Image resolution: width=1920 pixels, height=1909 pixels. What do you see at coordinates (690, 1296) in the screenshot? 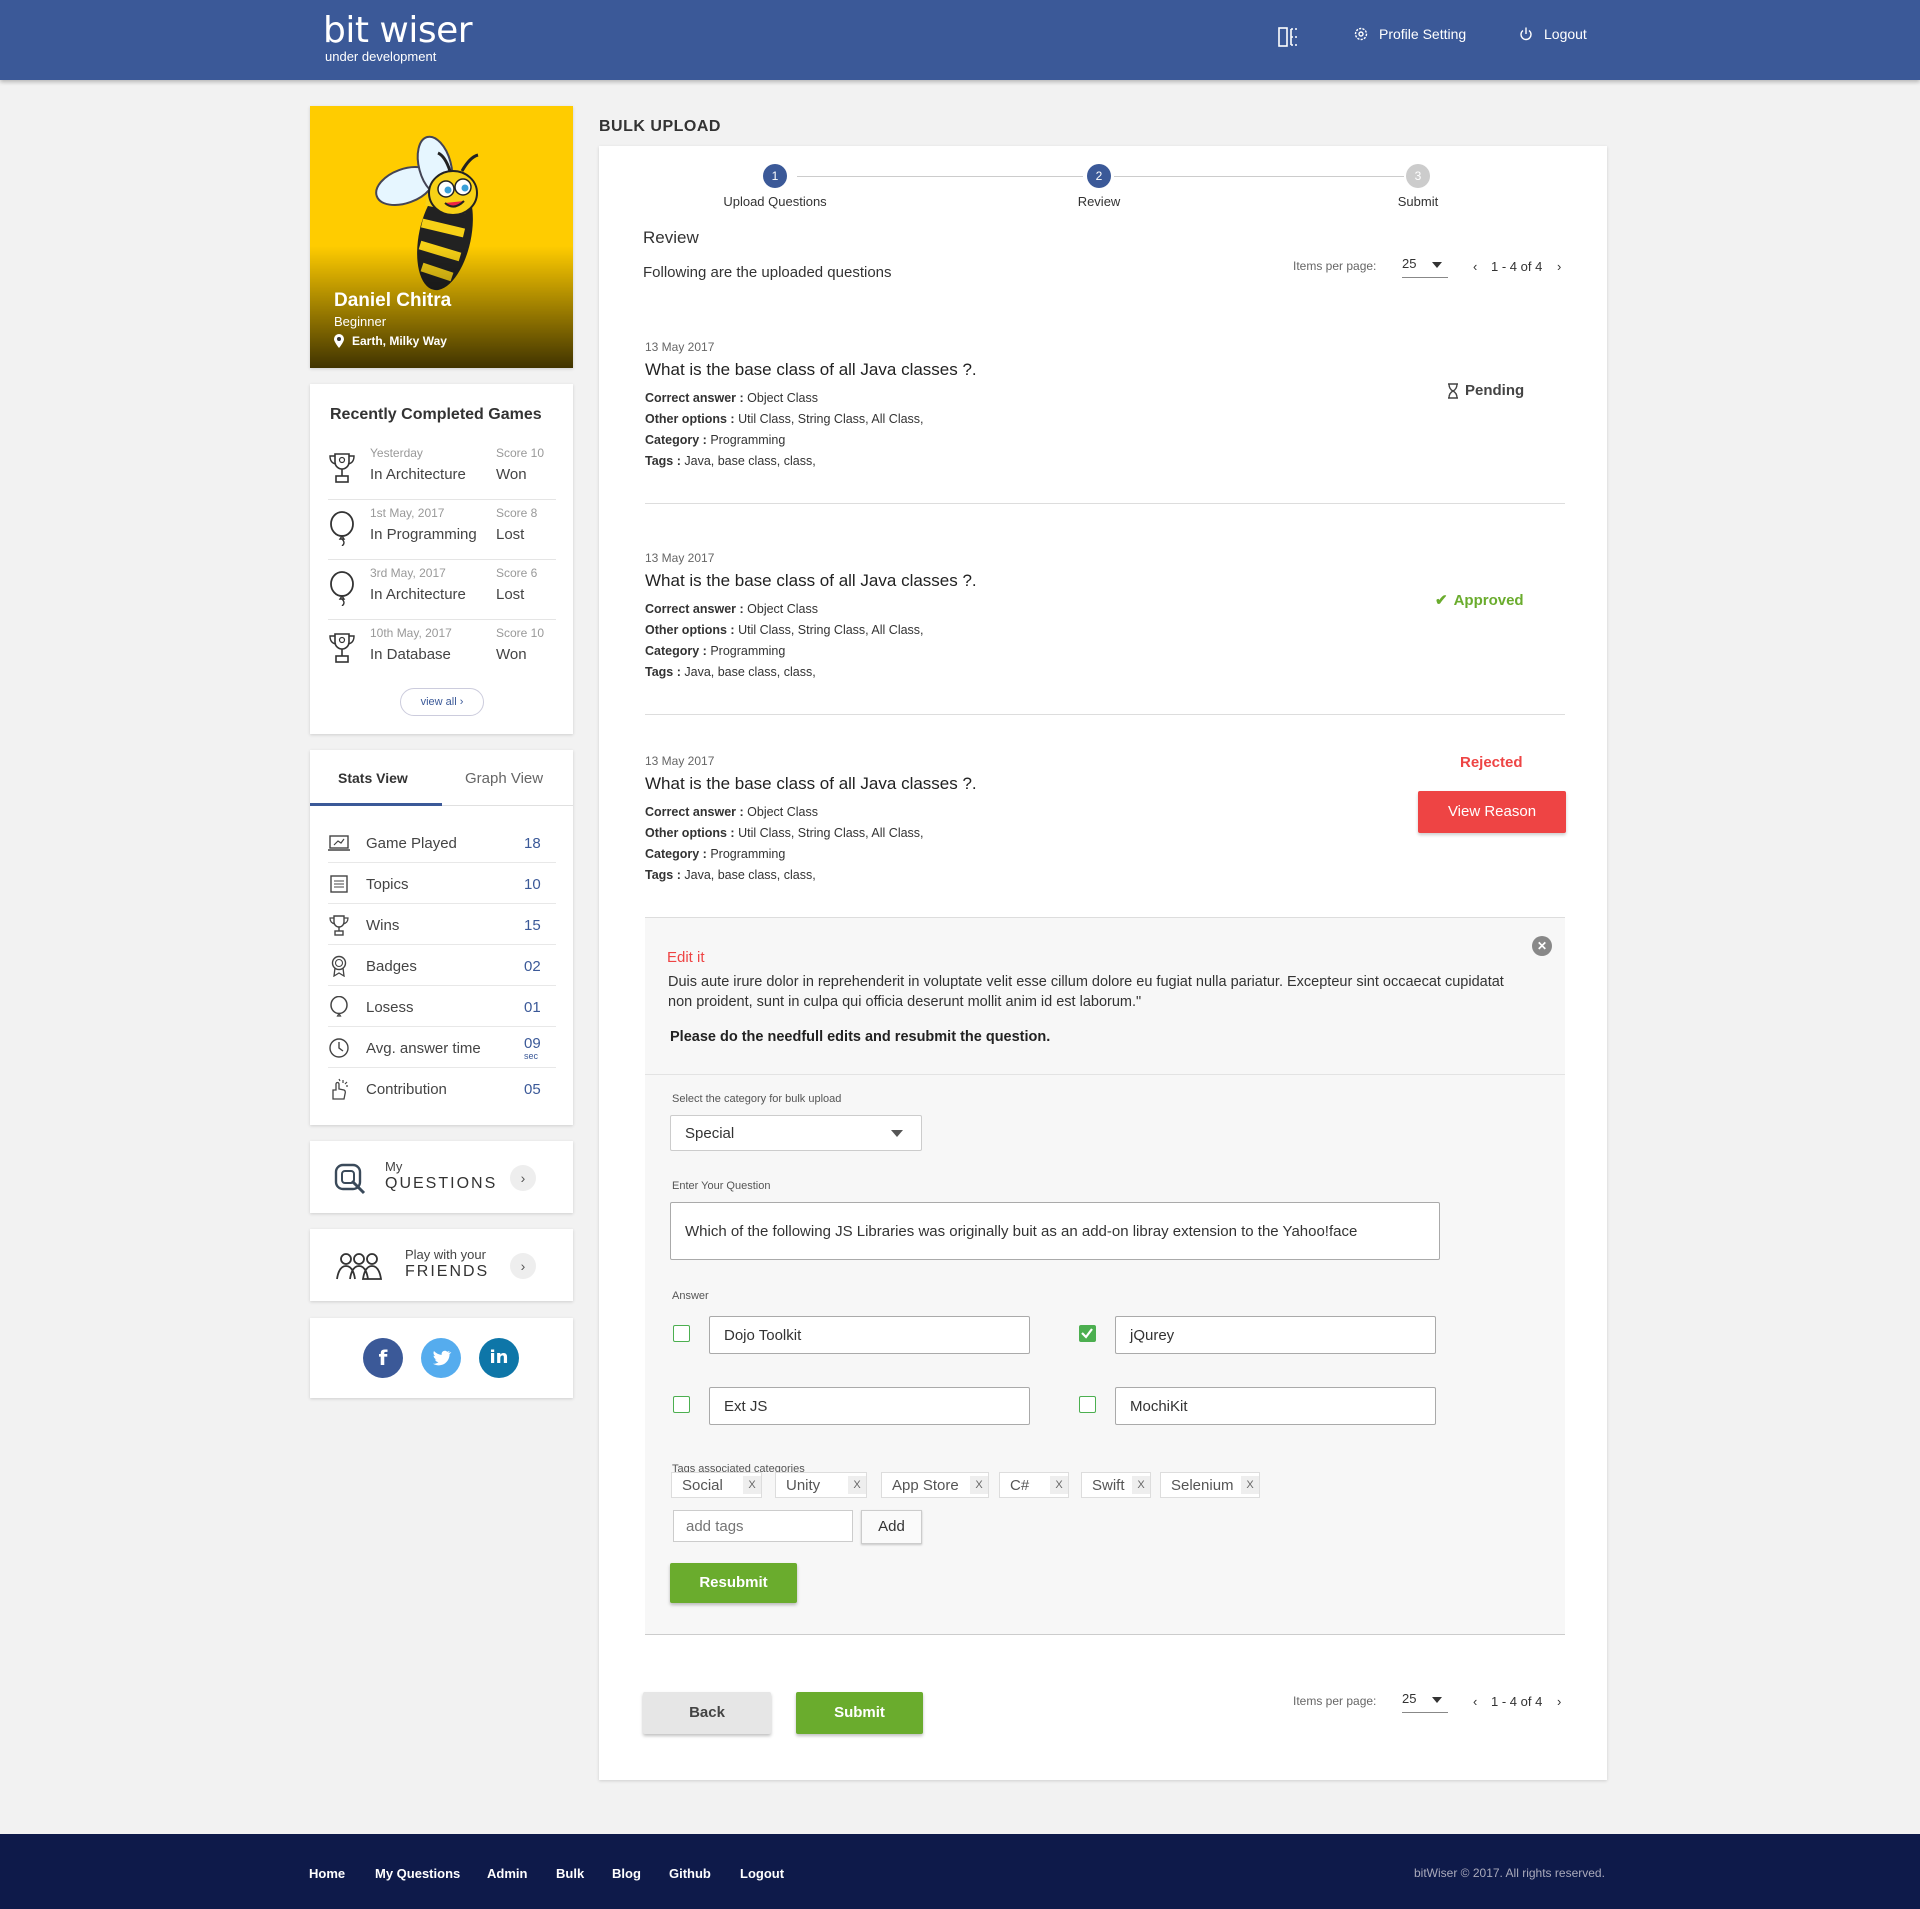
I see `answer-label: Answer` at bounding box center [690, 1296].